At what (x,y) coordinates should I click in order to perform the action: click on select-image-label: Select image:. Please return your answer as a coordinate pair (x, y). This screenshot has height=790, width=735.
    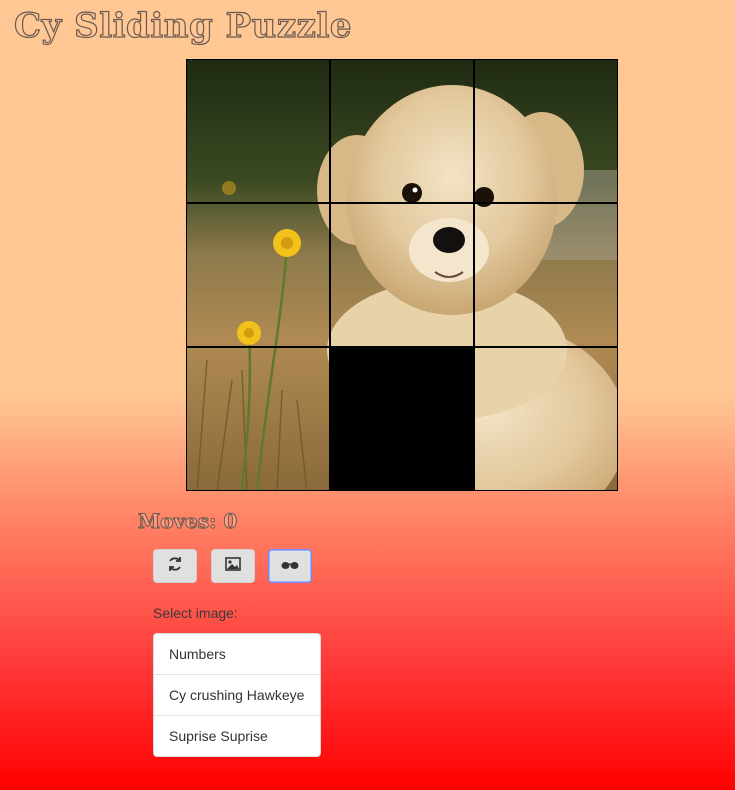
    Looking at the image, I should click on (195, 613).